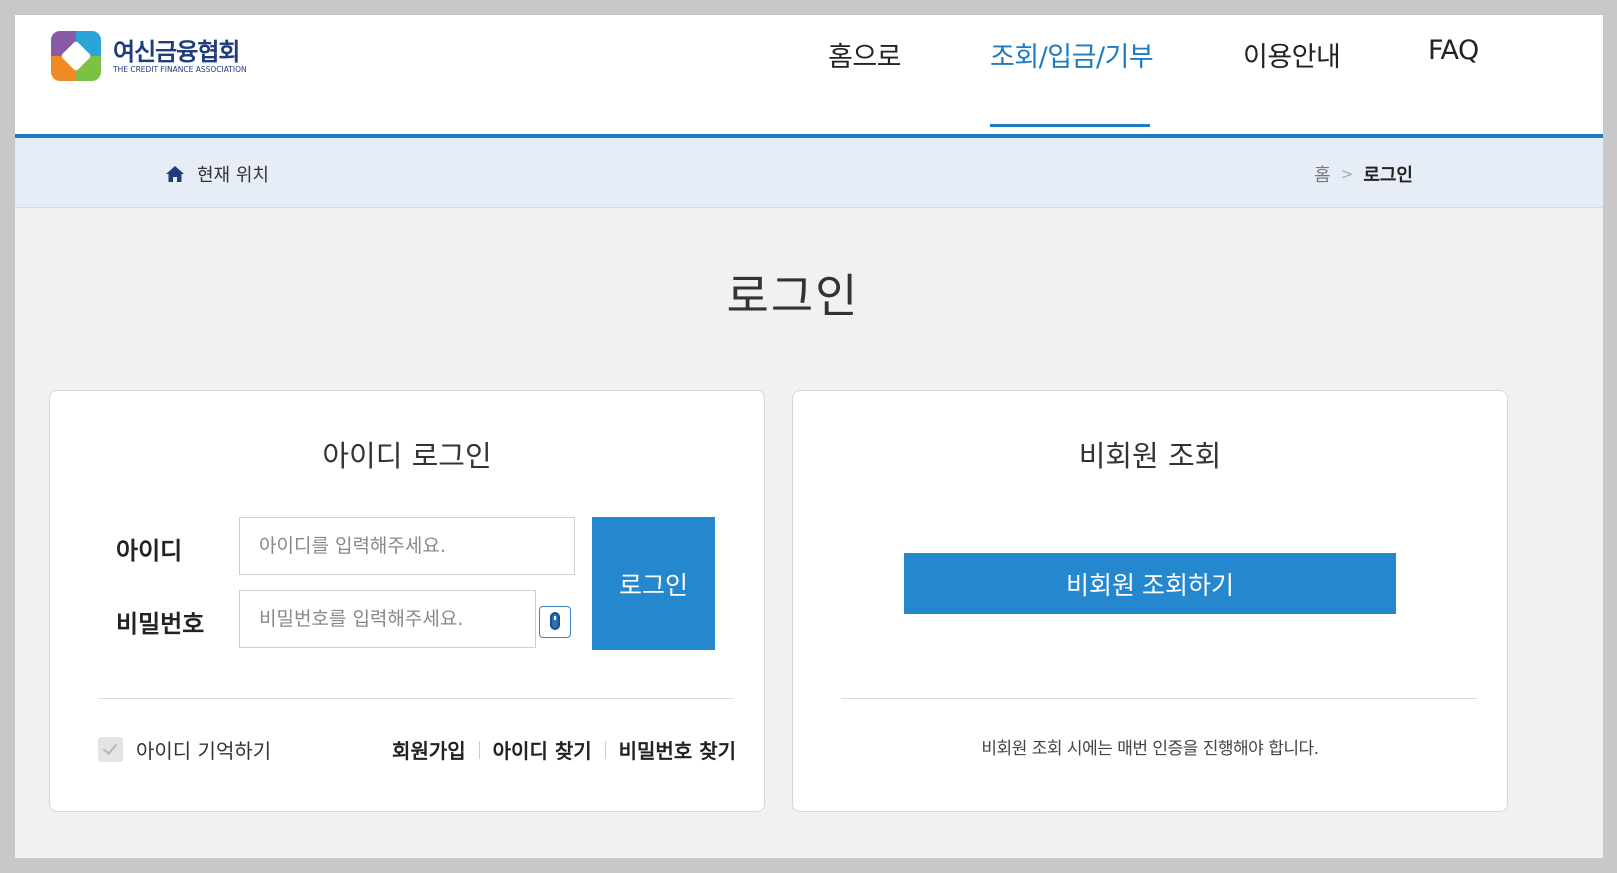  I want to click on mouse-icon, so click(555, 621).